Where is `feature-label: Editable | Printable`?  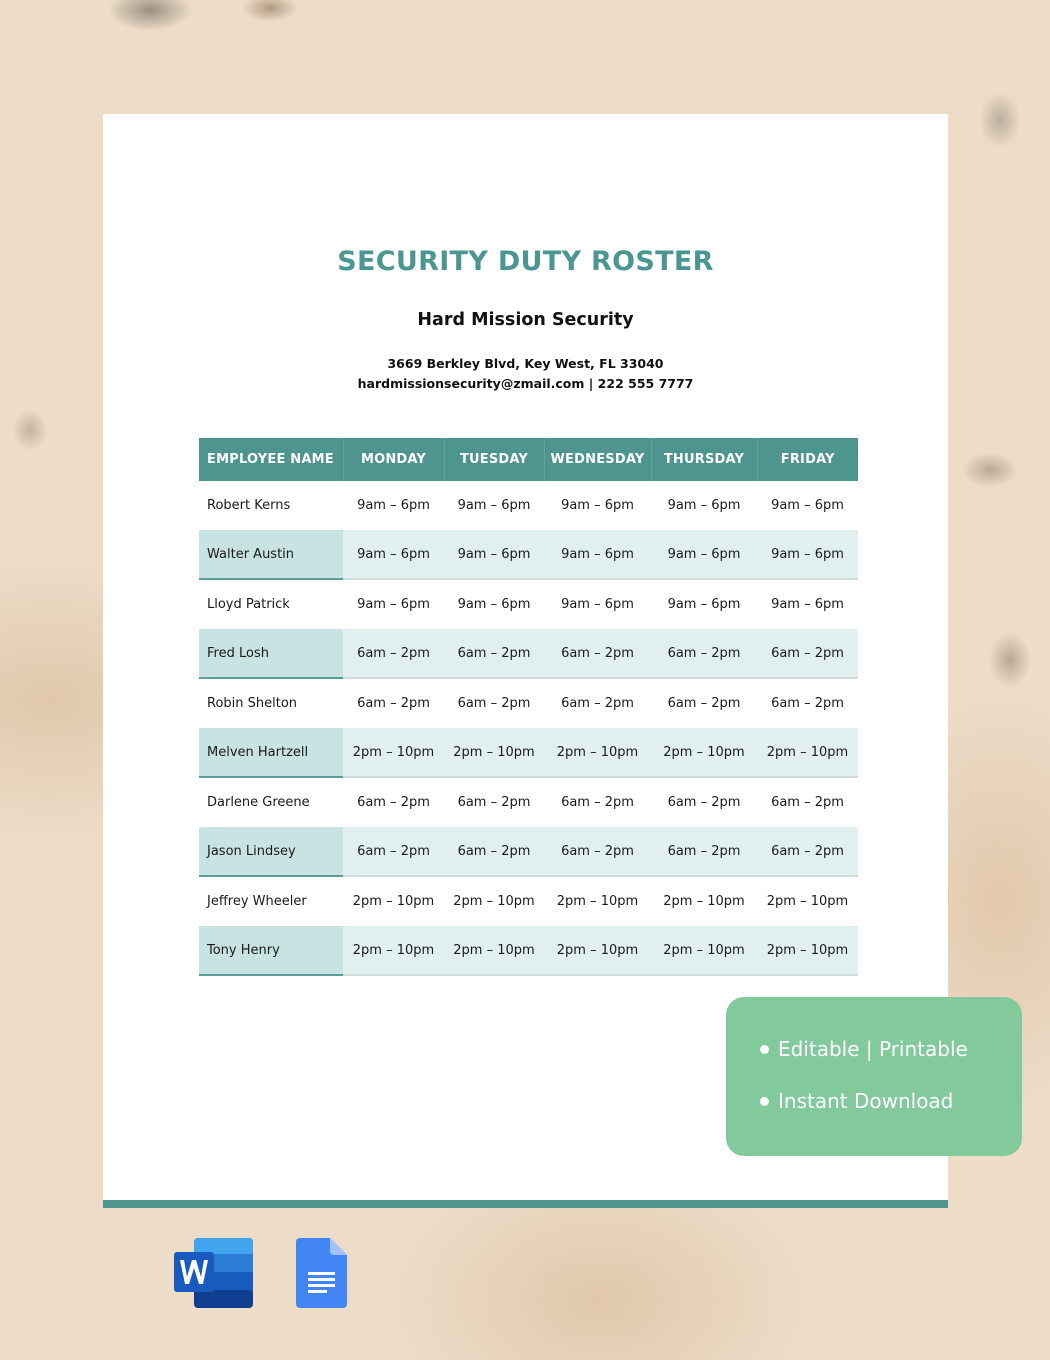
feature-label: Editable | Printable is located at coordinates (873, 1049).